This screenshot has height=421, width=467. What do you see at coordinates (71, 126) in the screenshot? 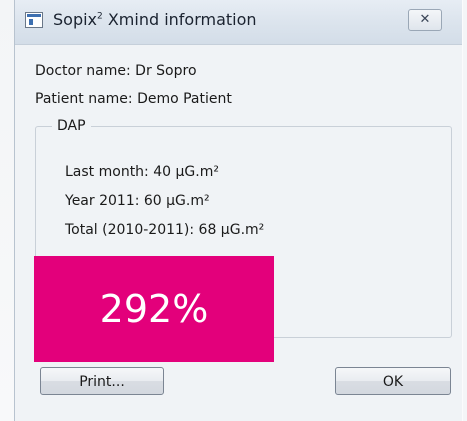
I see `dap-group-title: DAP` at bounding box center [71, 126].